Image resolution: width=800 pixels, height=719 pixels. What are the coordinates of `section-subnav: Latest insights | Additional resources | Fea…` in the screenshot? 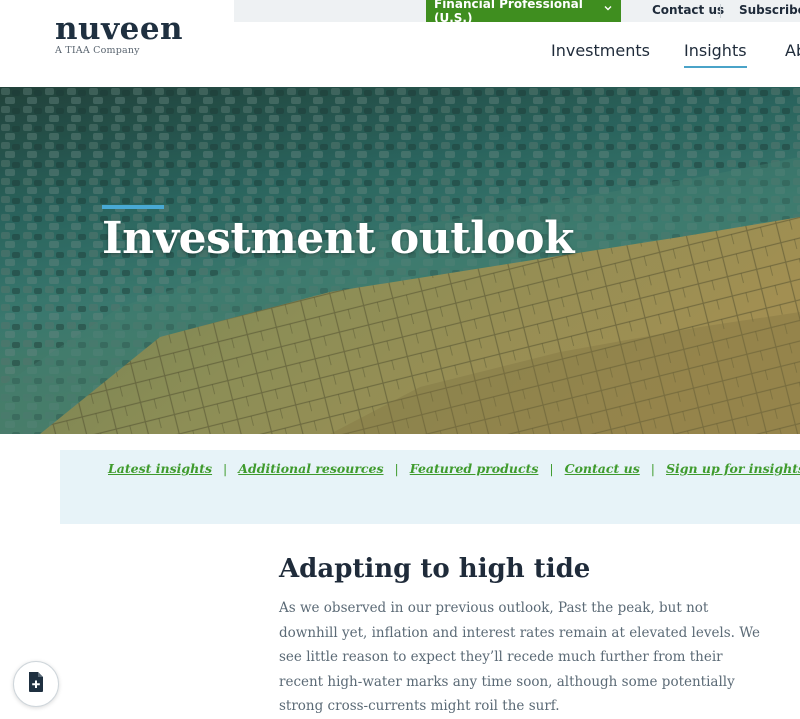 It's located at (430, 487).